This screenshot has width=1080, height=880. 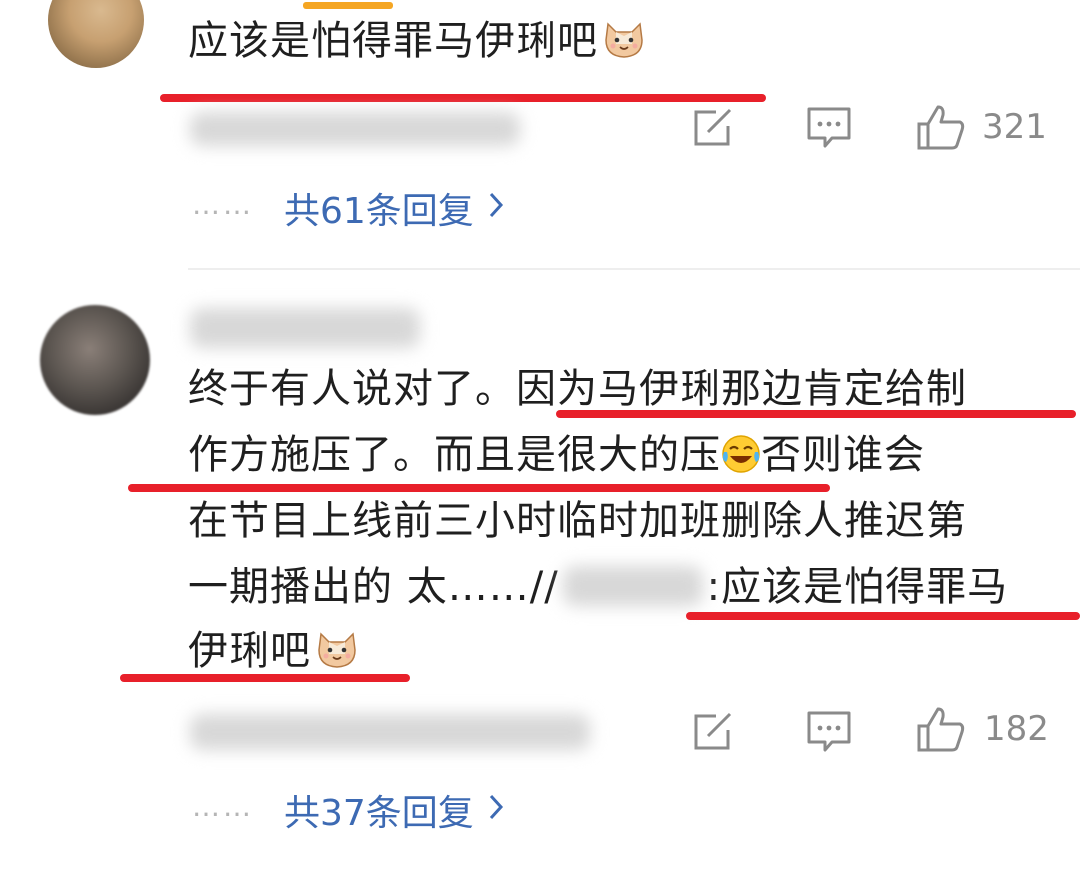 What do you see at coordinates (577, 521) in the screenshot?
I see `comment-line: 在节目上线前三小时临时加班删除人推迟第` at bounding box center [577, 521].